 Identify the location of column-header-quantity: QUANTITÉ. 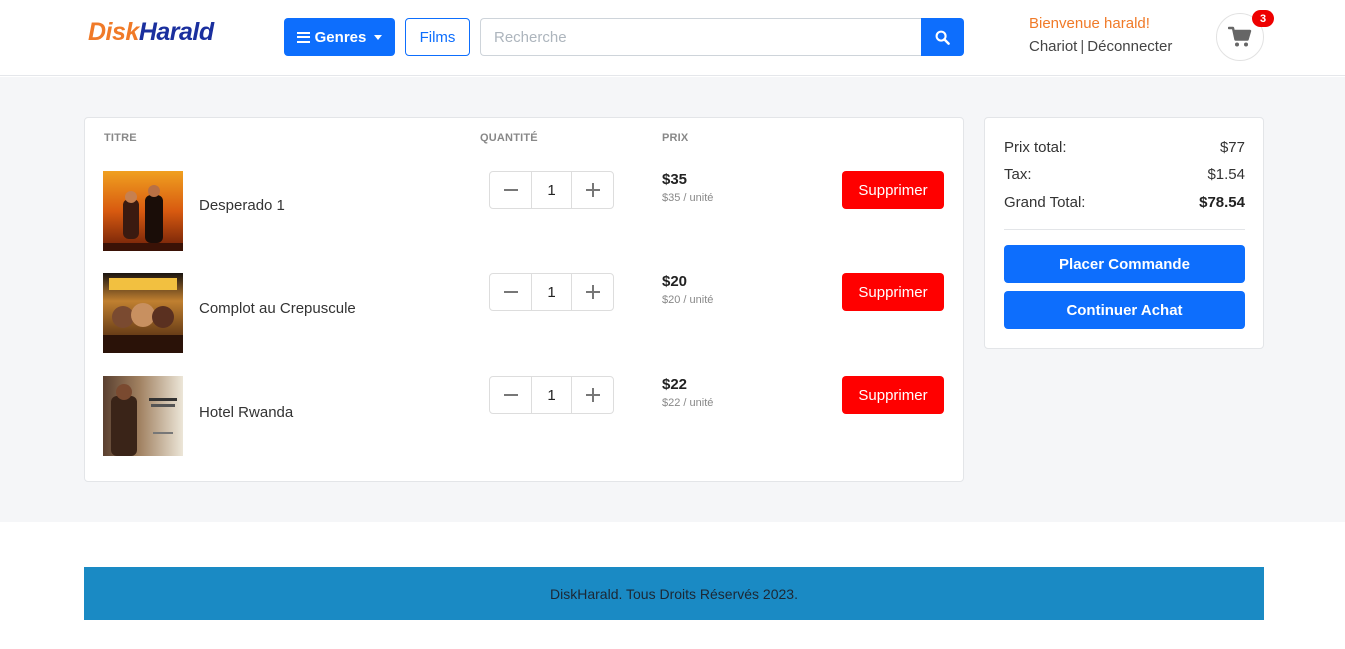
(509, 138).